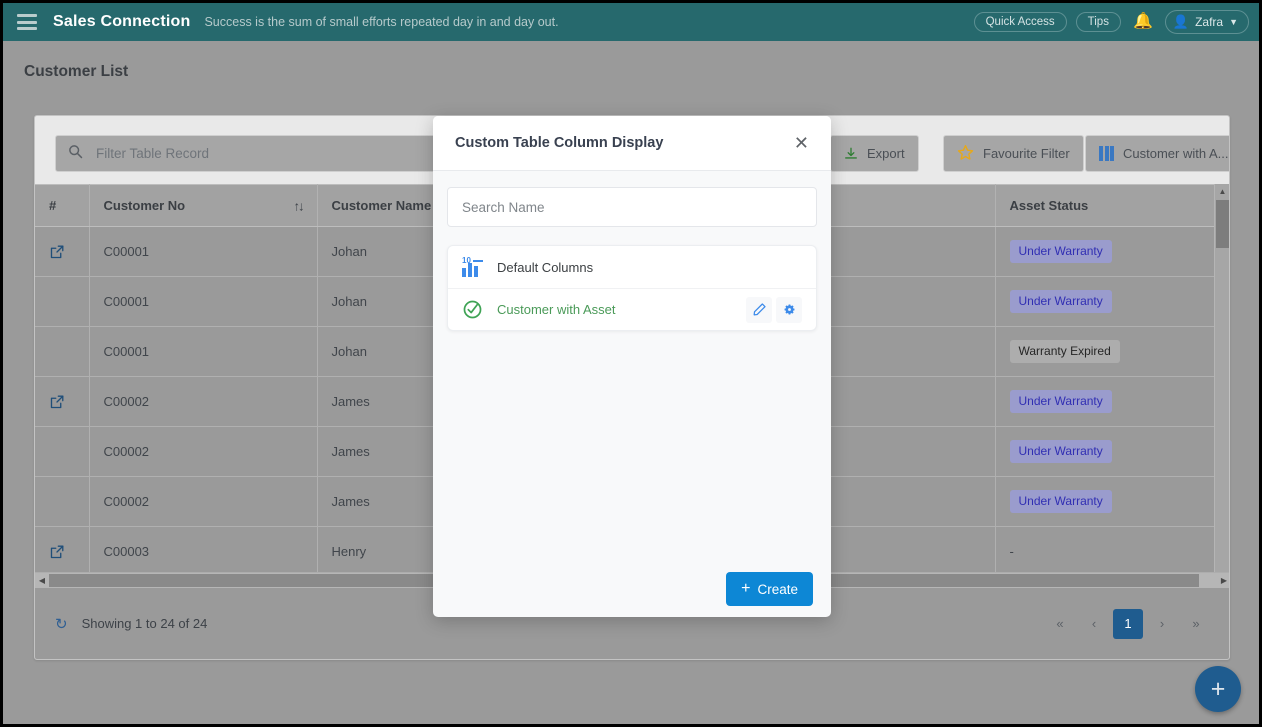 The width and height of the screenshot is (1262, 727). I want to click on list-item-default-columns: 10 Default Columns, so click(632, 267).